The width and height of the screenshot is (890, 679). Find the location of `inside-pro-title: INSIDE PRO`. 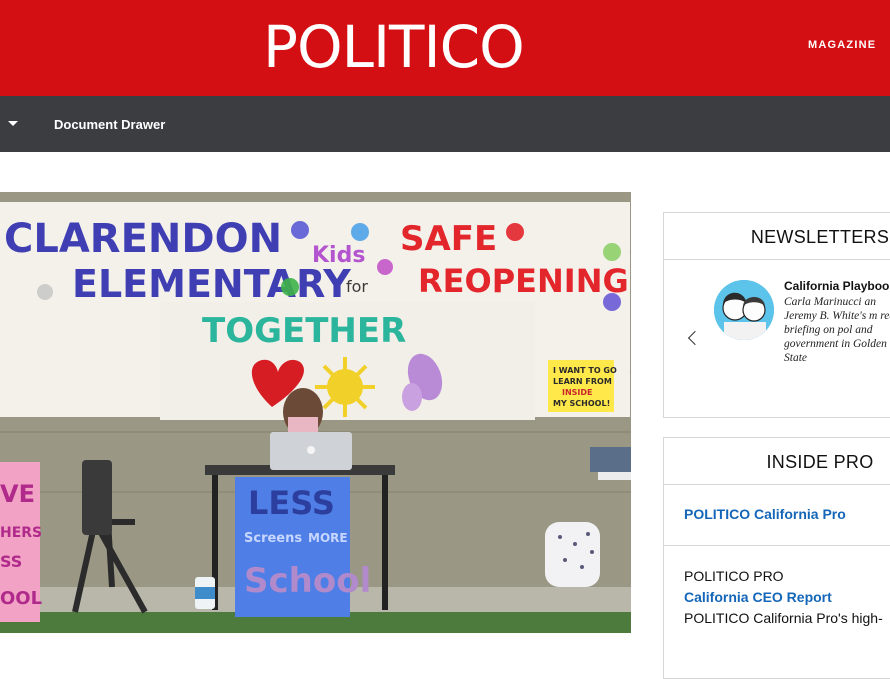

inside-pro-title: INSIDE PRO is located at coordinates (820, 462).